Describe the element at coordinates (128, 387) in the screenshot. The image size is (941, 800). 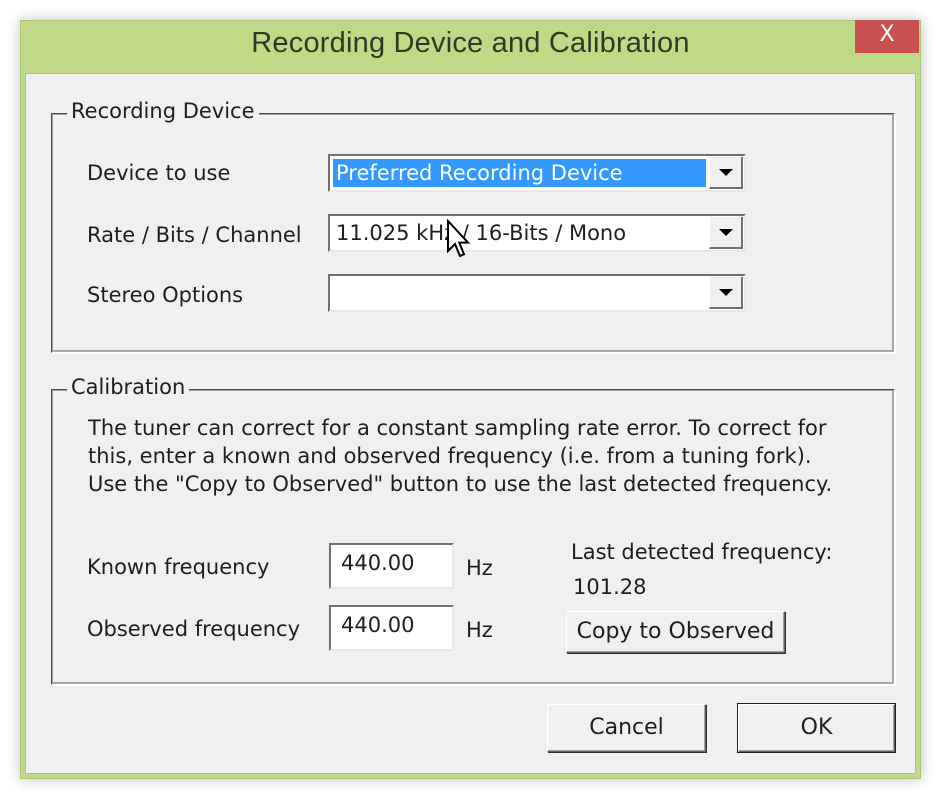
I see `calibration-group-label: Calibration` at that location.